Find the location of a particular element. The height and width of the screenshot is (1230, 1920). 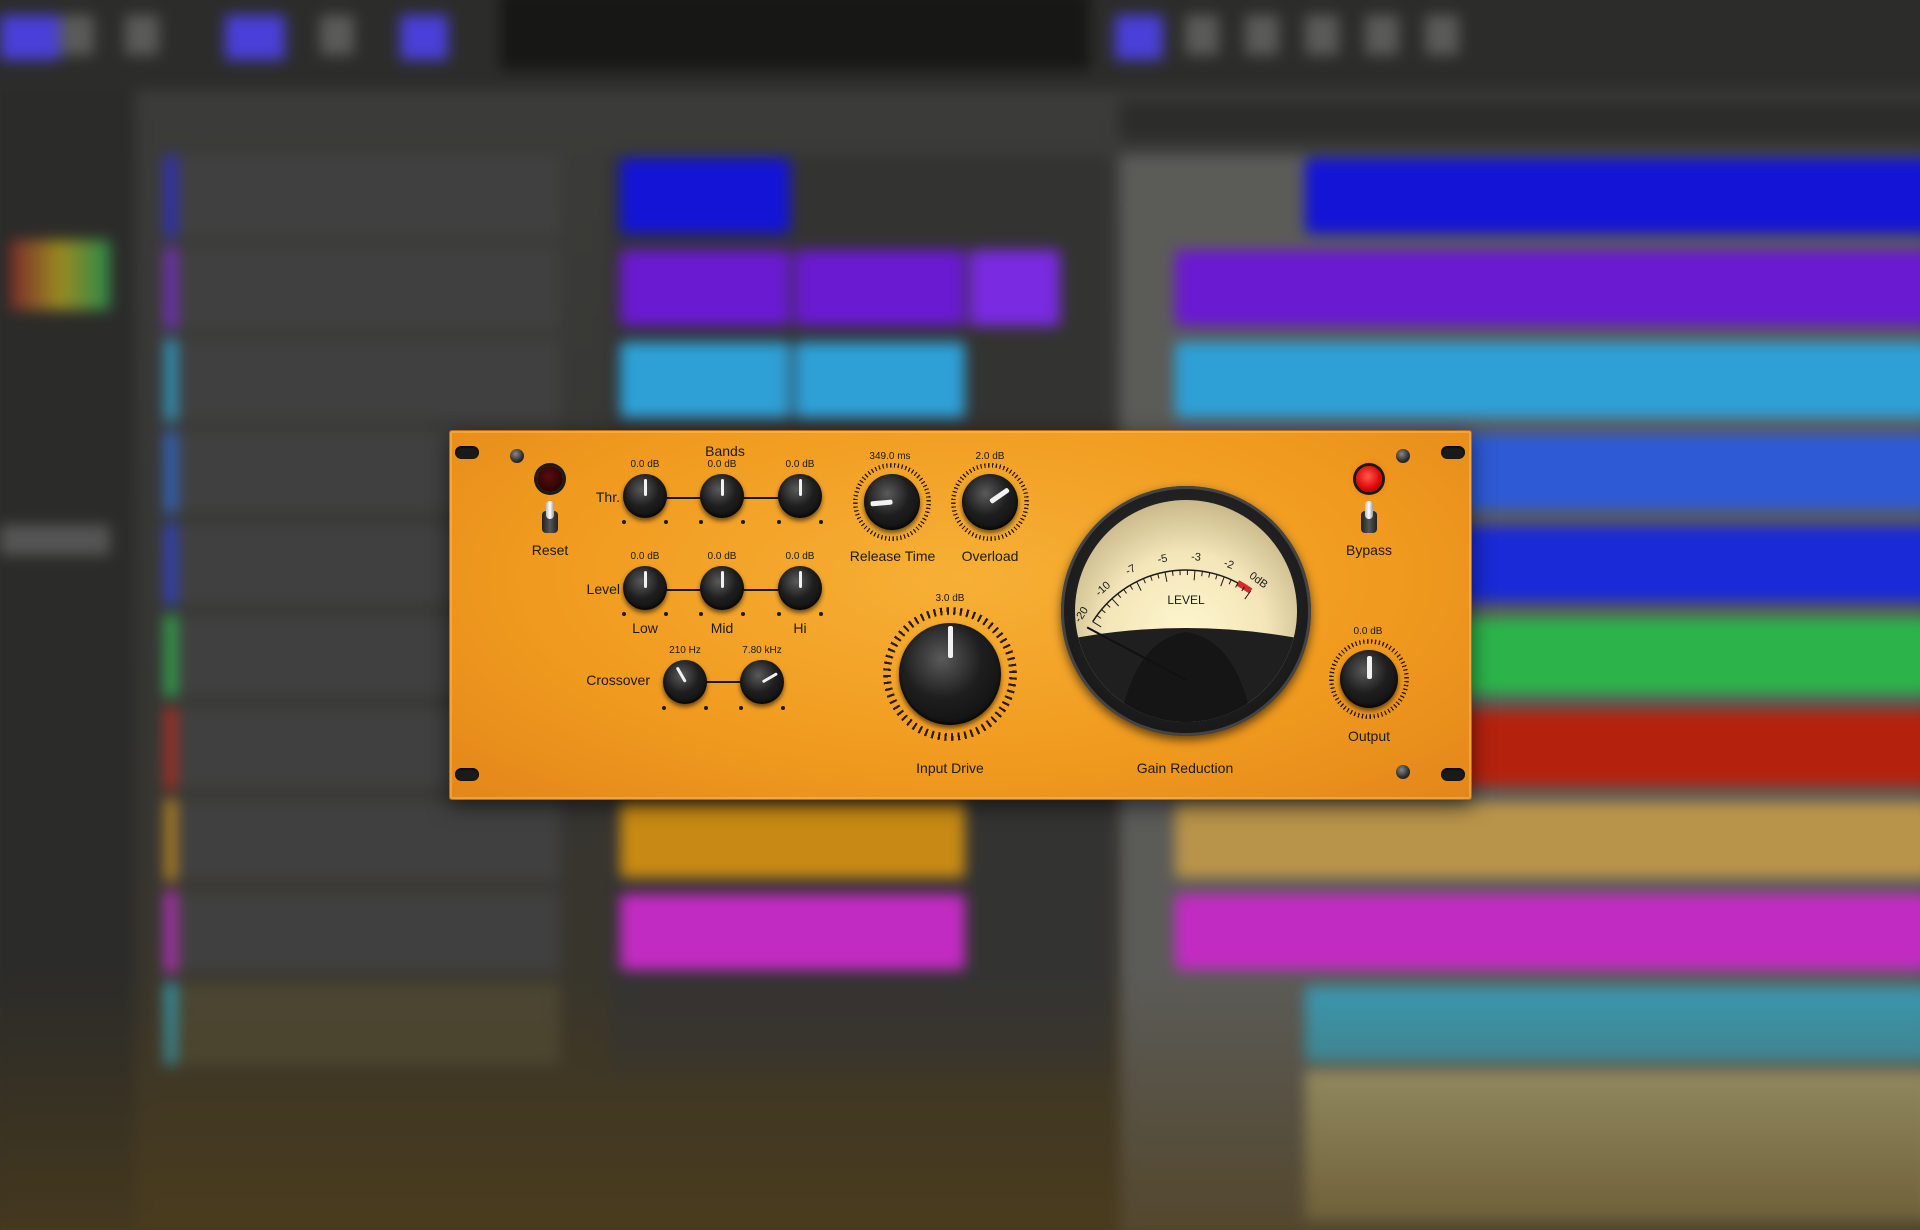

level-label: Level is located at coordinates (603, 589).